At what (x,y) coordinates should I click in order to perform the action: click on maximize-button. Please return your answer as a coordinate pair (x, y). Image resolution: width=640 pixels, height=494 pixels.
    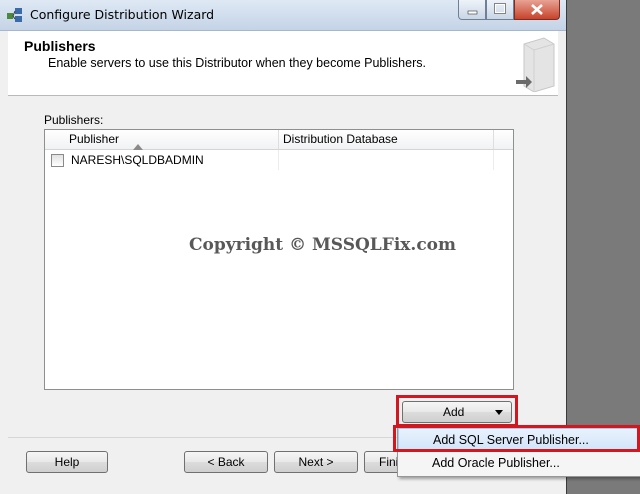
    Looking at the image, I should click on (500, 10).